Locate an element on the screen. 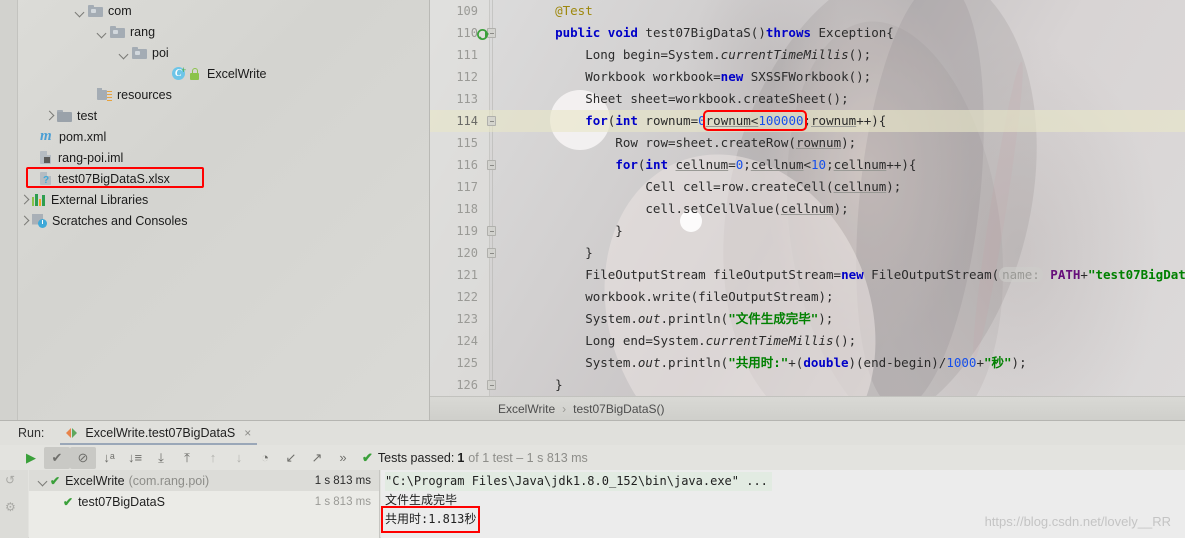 Image resolution: width=1185 pixels, height=538 pixels. code-text: Sheet sheet=workbook.createSheet(); is located at coordinates (687, 98).